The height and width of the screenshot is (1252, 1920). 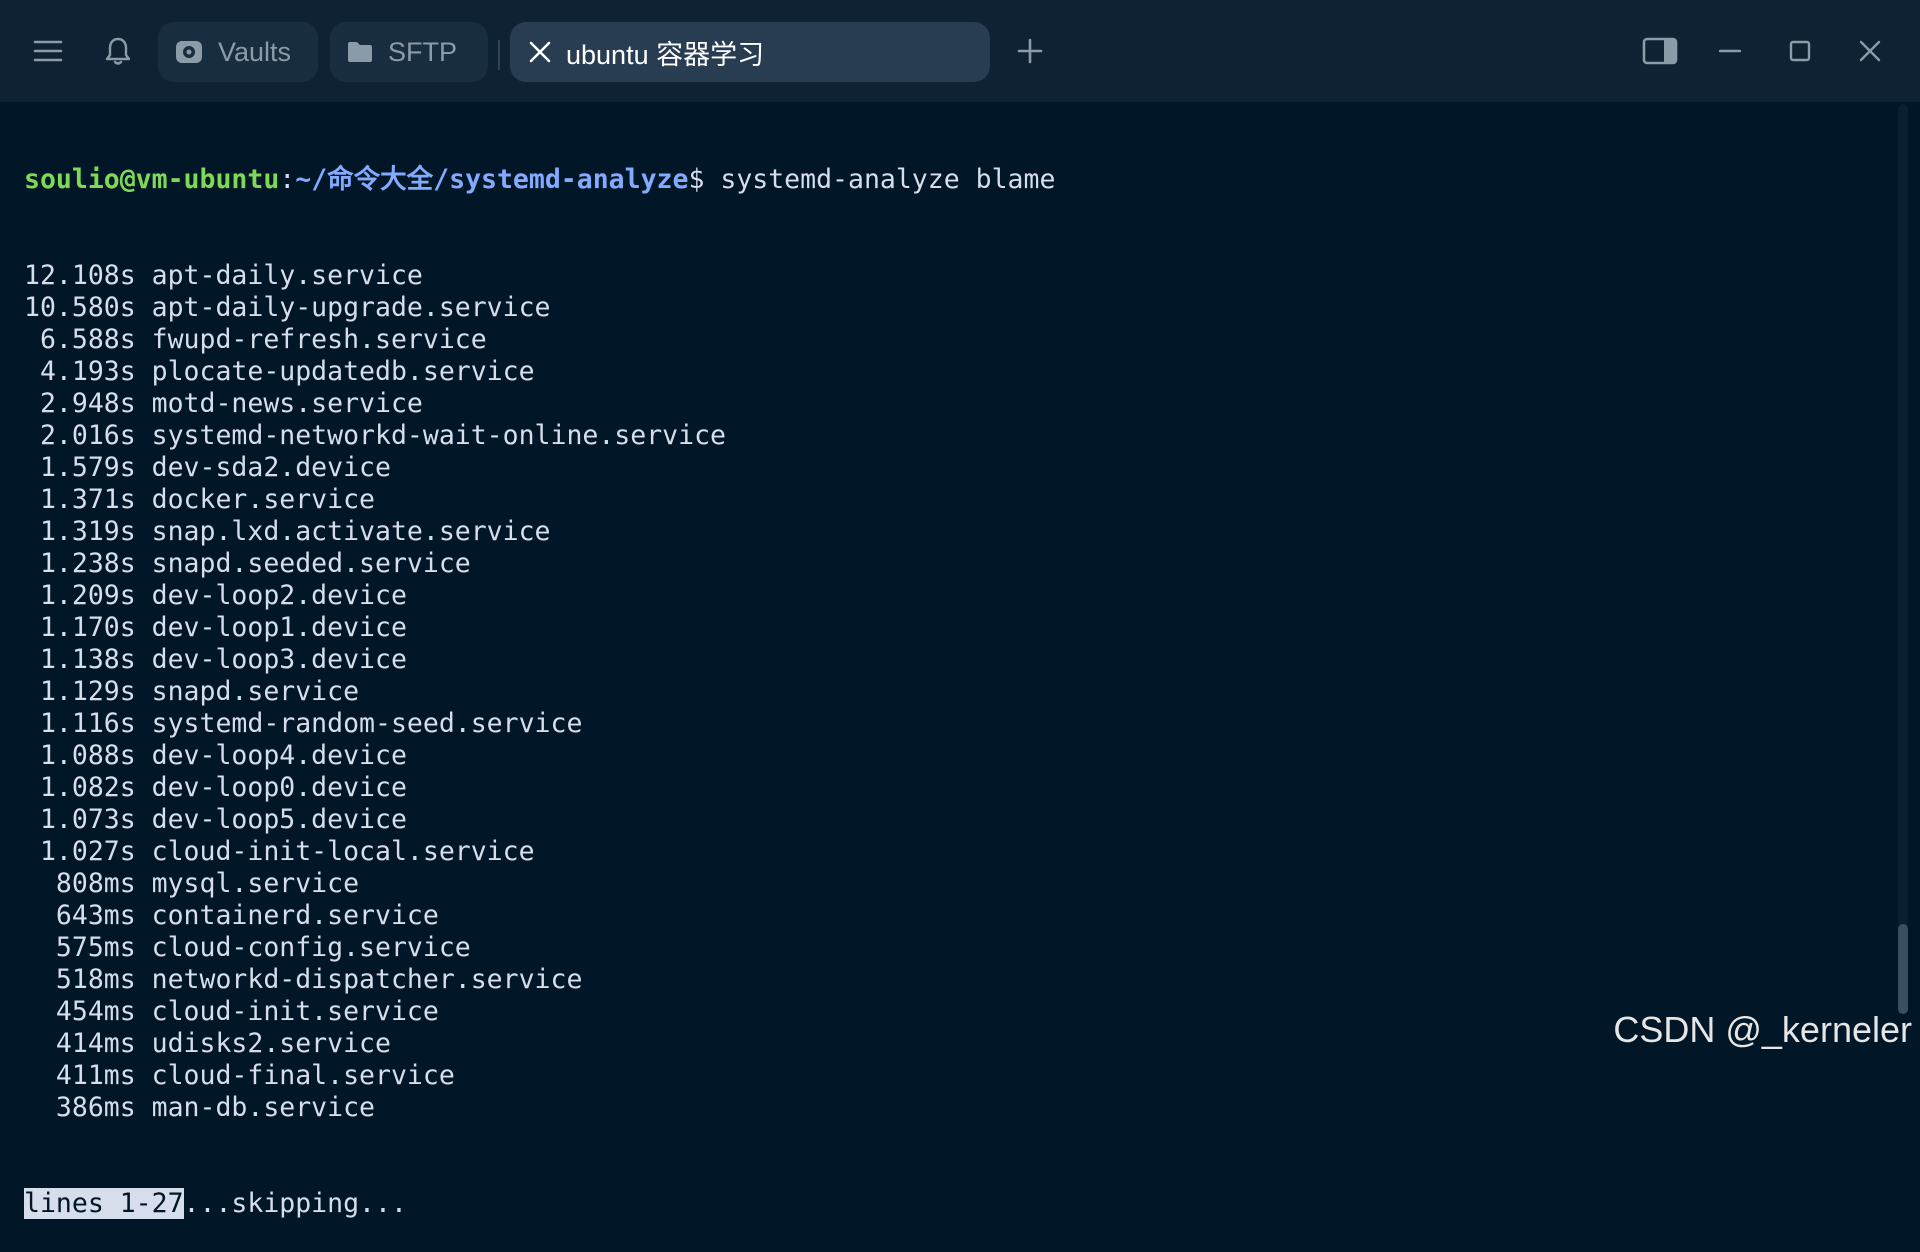 What do you see at coordinates (247, 563) in the screenshot?
I see `output-line: 1.238s snapd.seeded.service` at bounding box center [247, 563].